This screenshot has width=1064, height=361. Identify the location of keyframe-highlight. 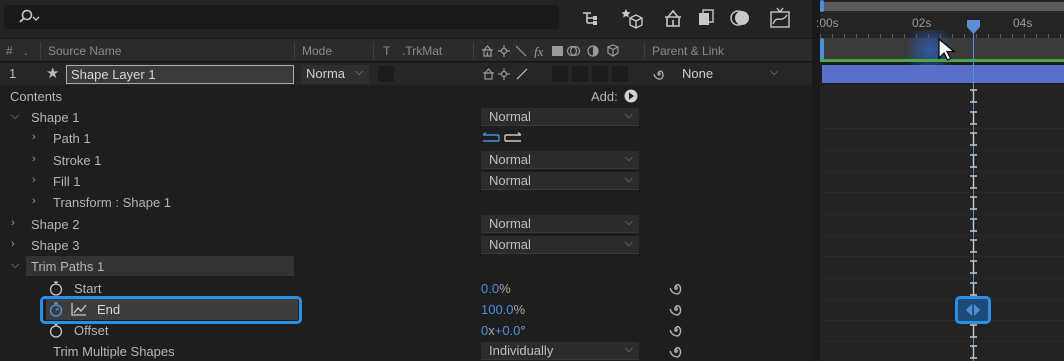
(973, 310).